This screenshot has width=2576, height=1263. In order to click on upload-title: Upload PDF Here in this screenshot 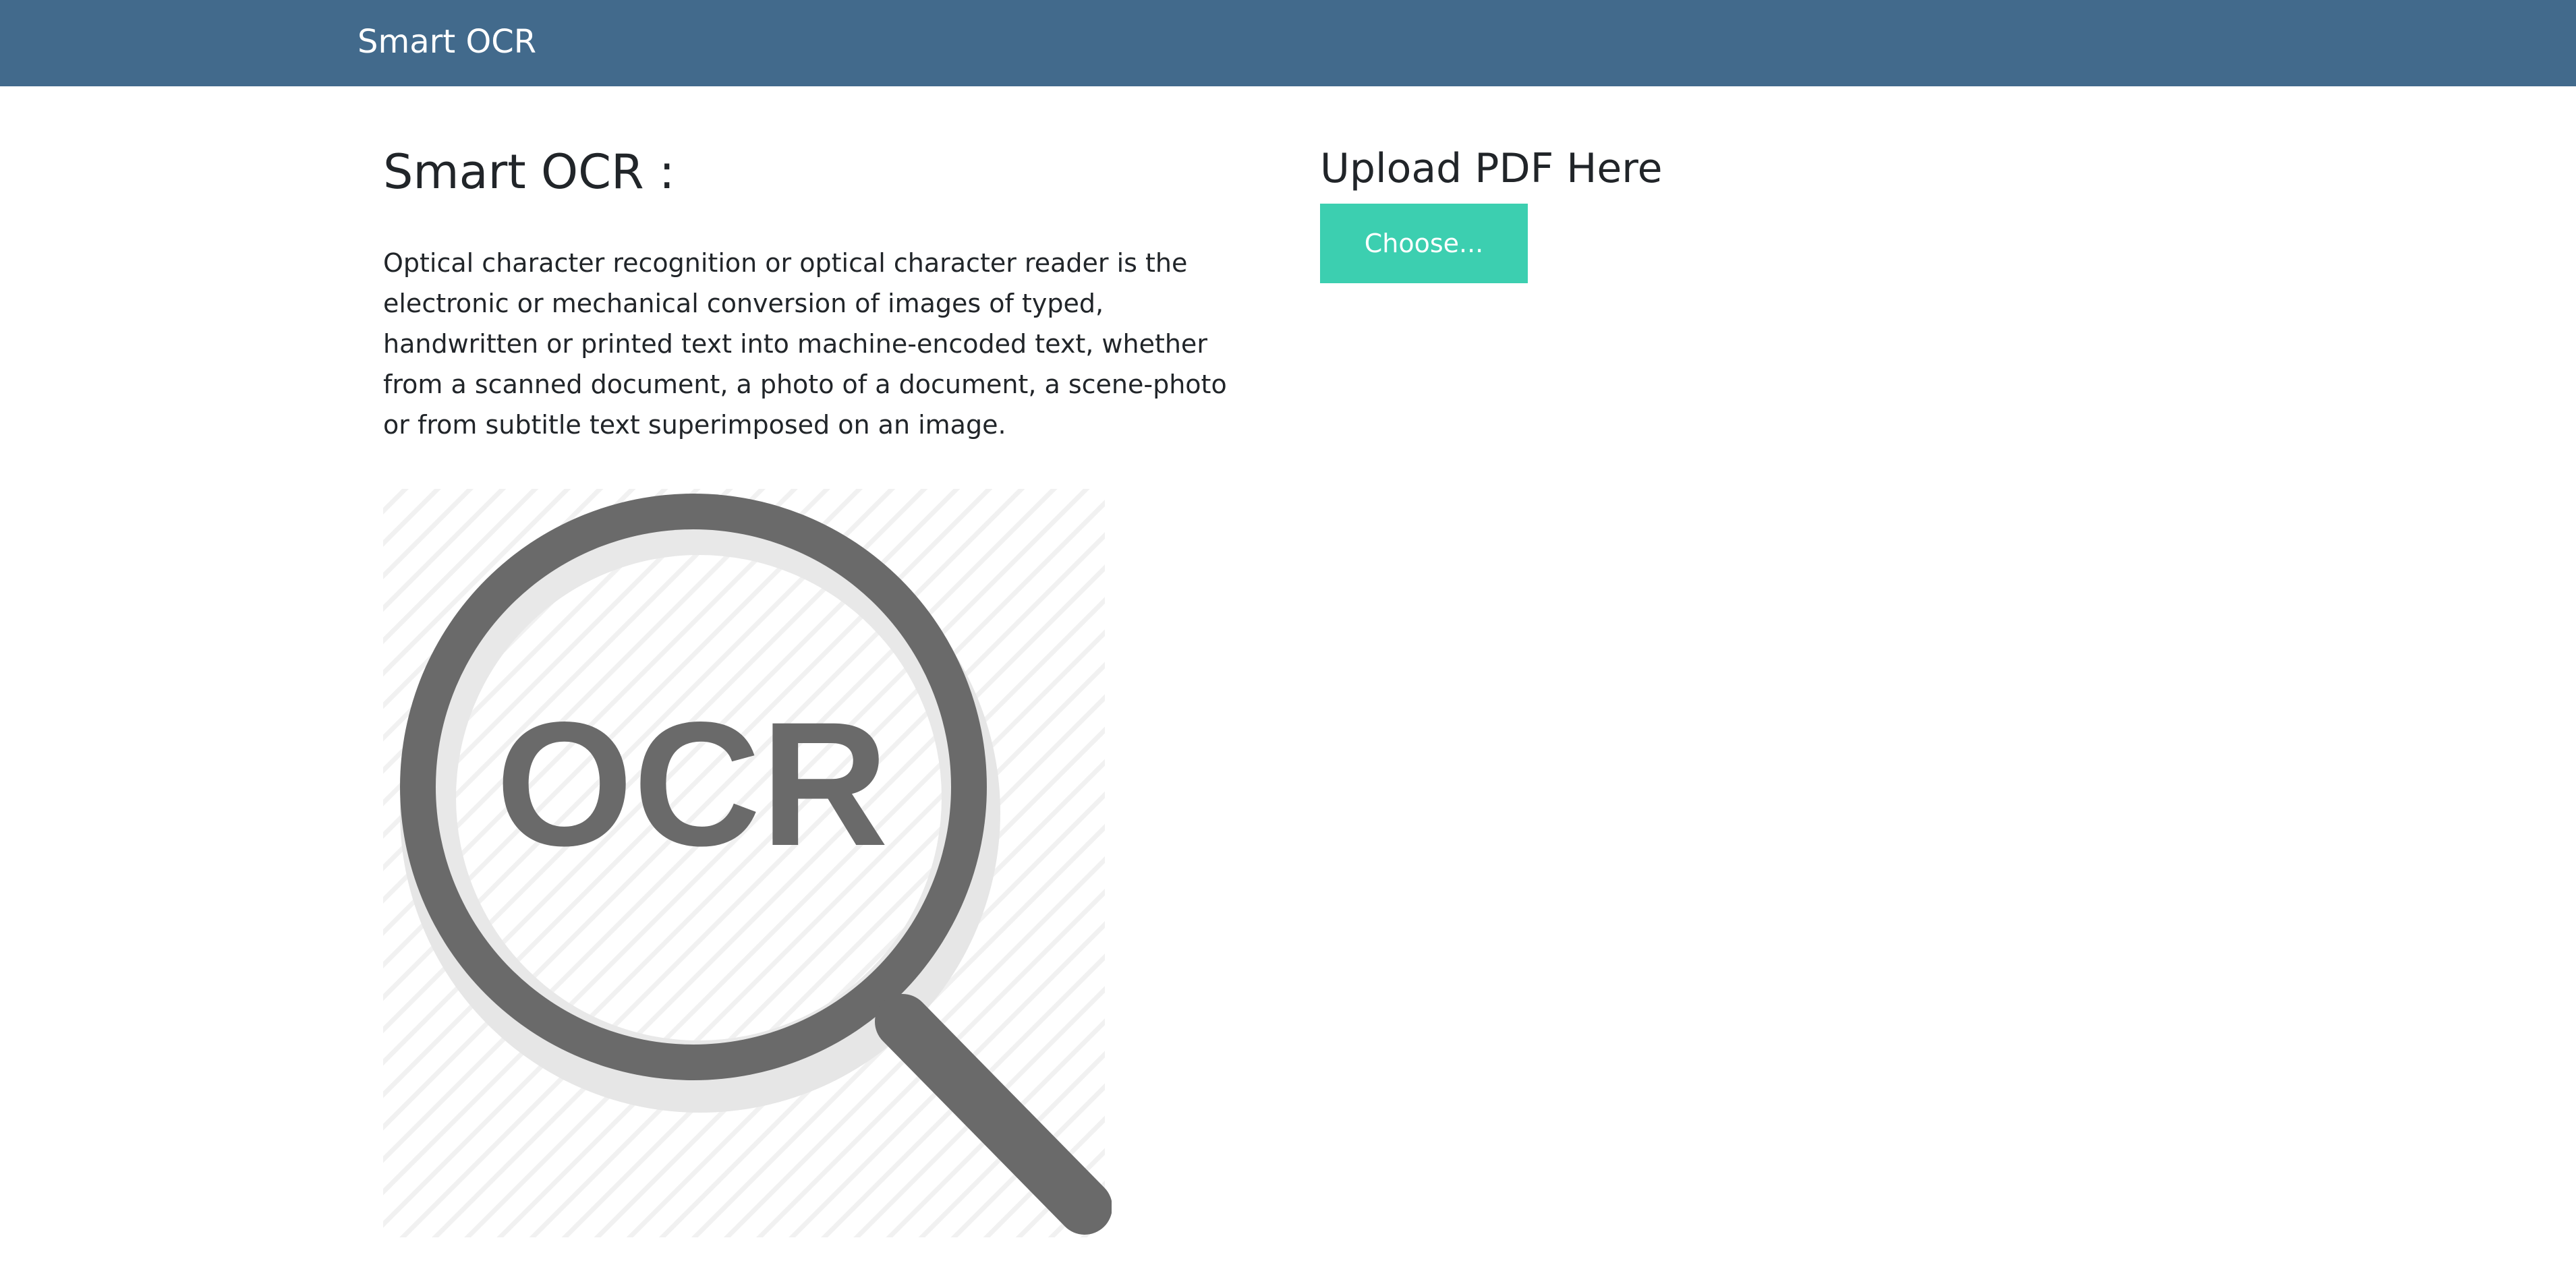, I will do `click(1491, 168)`.